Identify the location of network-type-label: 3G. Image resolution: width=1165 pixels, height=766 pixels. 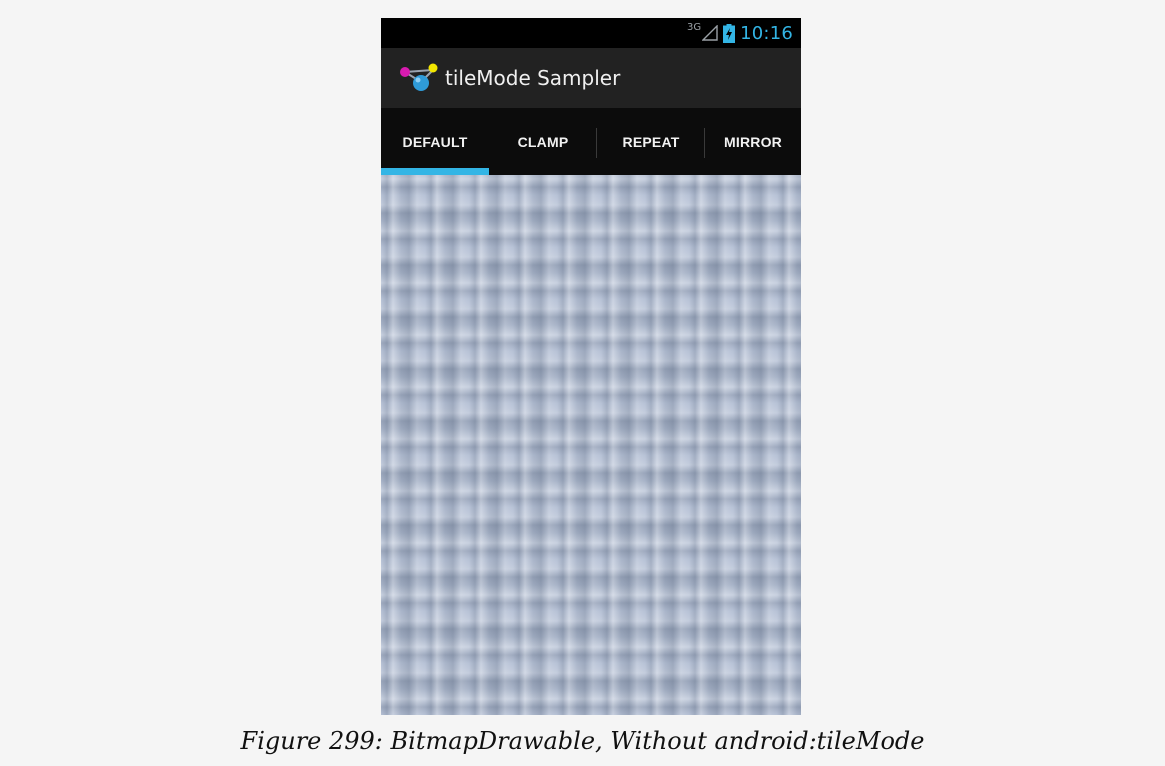
(694, 27).